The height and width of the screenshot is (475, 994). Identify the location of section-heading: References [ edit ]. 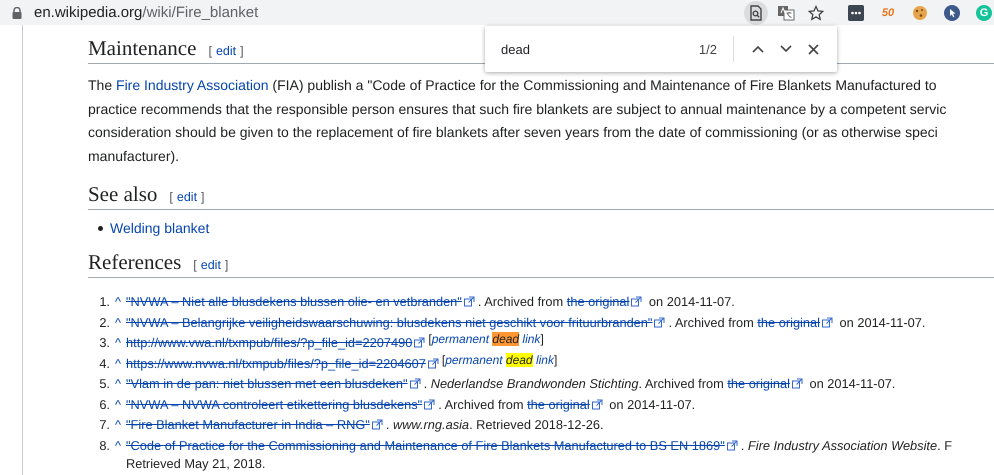
(541, 264).